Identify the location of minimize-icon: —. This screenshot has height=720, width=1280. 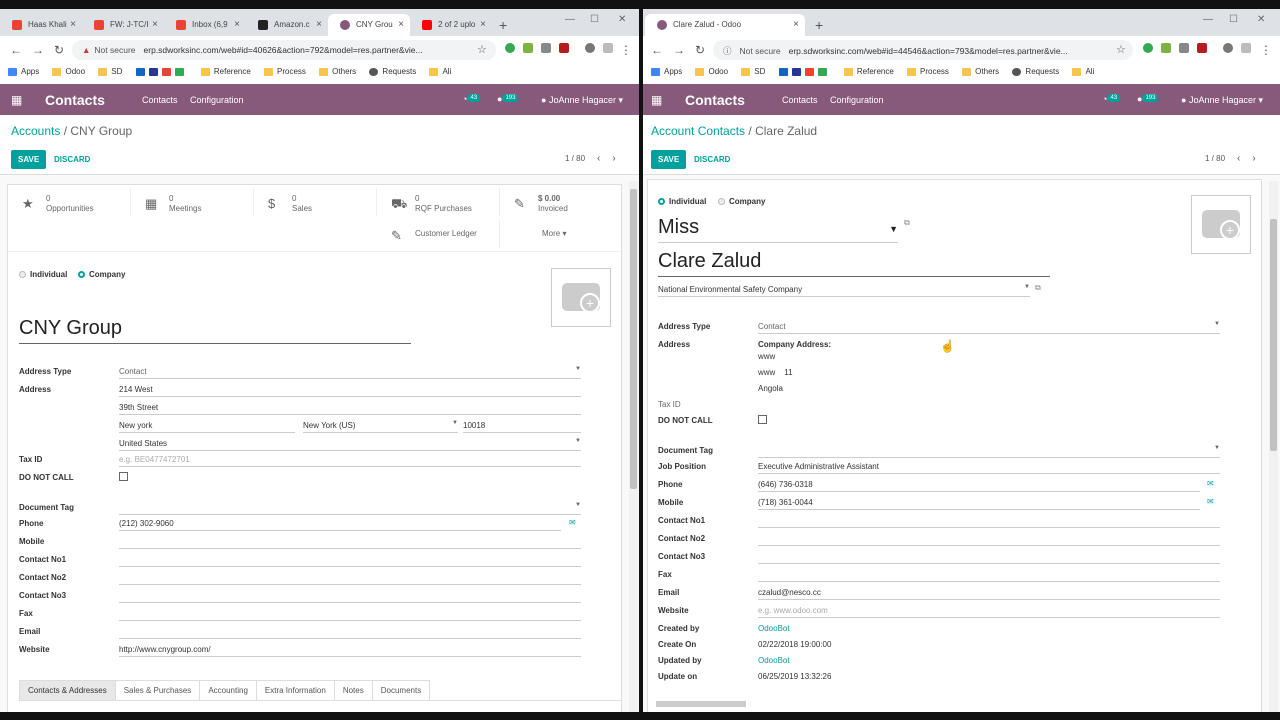
(1208, 19).